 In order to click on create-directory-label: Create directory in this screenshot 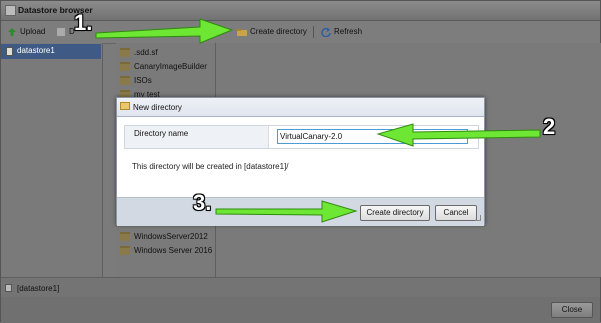, I will do `click(278, 31)`.